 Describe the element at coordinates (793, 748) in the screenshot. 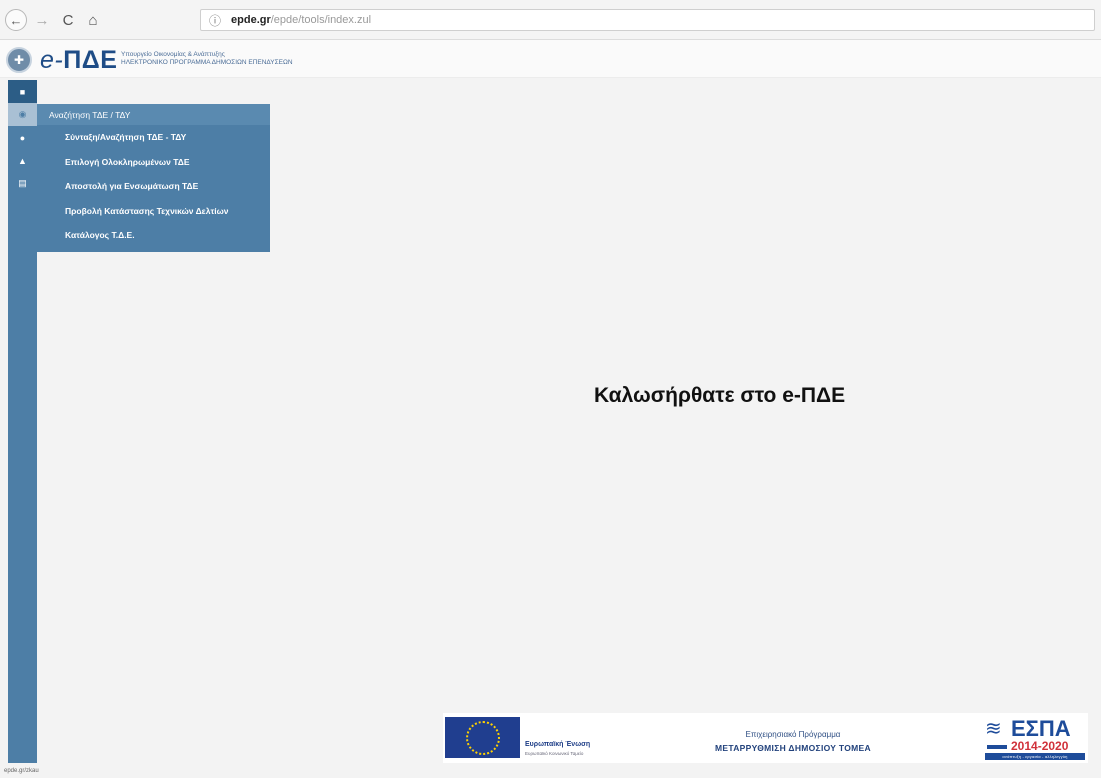

I see `op-name: ΜΕΤΑΡΡΥΘΜΙΣΗ ΔΗΜΟΣΙΟΥ ΤΟΜΕΑ` at that location.